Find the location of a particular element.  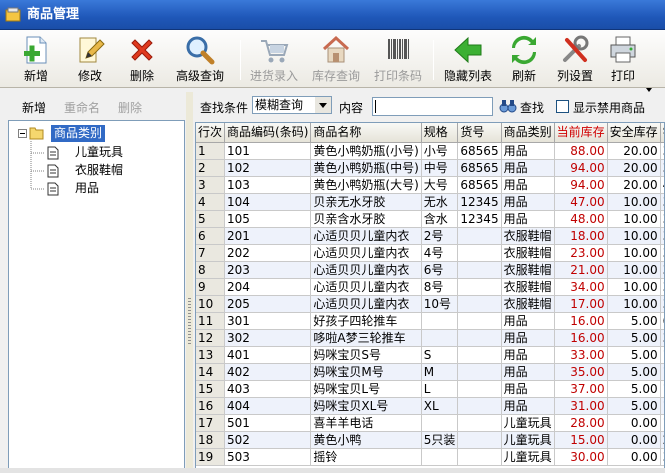

print-barcode-button: 打印条码 is located at coordinates (398, 60).